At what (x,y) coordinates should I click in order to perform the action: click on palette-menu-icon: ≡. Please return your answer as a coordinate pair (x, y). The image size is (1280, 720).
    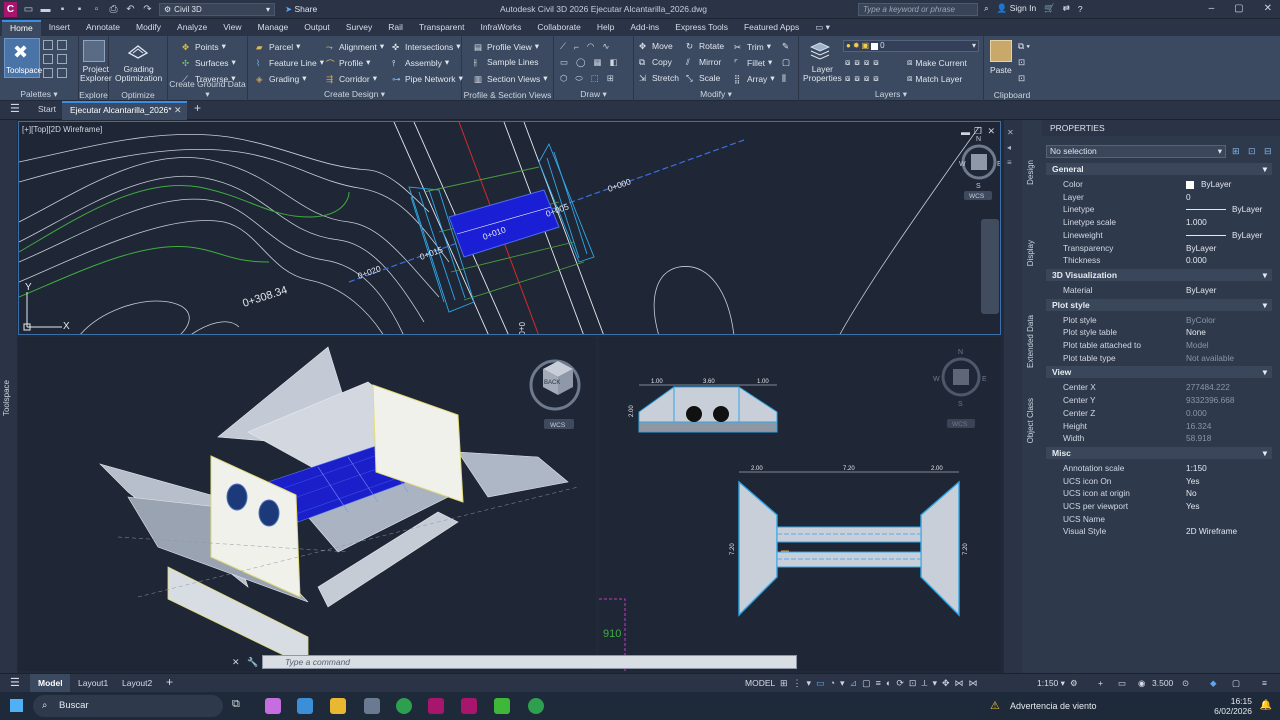
    Looking at the image, I should click on (1010, 162).